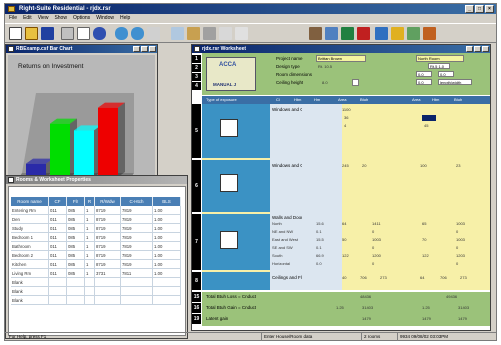 The width and height of the screenshot is (501, 345). I want to click on grid-icon, so click(177, 33).